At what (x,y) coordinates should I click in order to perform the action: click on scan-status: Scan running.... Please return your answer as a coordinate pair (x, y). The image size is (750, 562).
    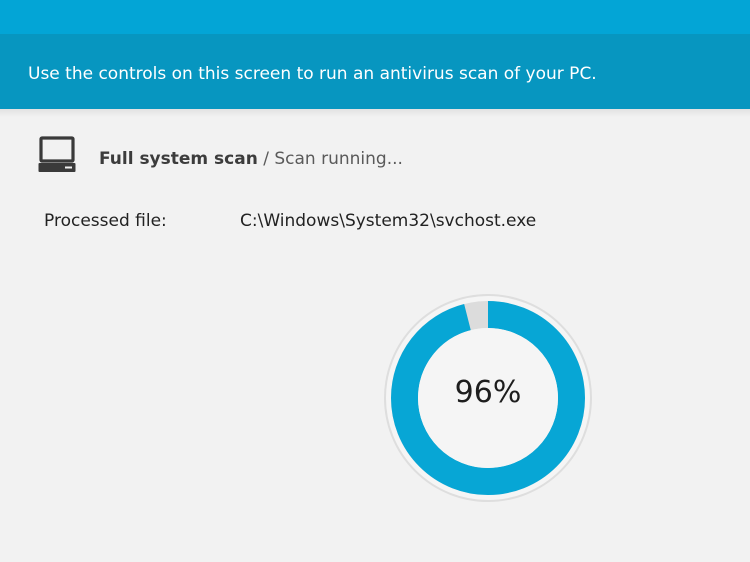
    Looking at the image, I should click on (338, 159).